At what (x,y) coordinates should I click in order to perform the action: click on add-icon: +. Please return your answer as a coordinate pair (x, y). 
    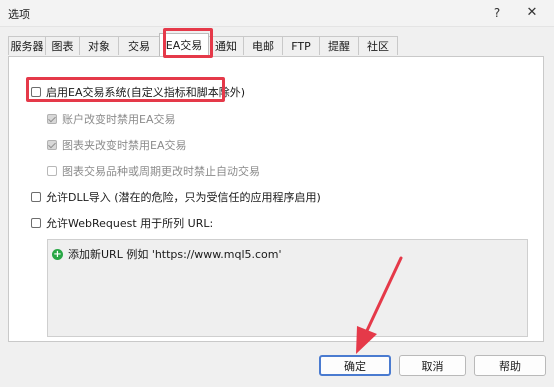
    Looking at the image, I should click on (57, 254).